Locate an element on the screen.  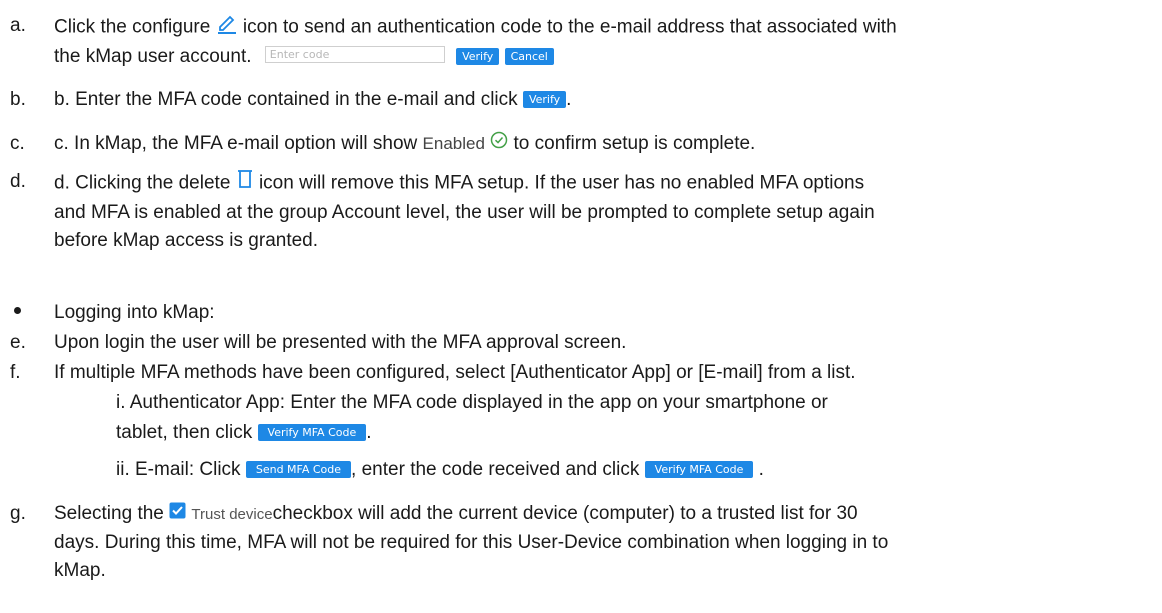
list-marker: g. is located at coordinates (18, 513).